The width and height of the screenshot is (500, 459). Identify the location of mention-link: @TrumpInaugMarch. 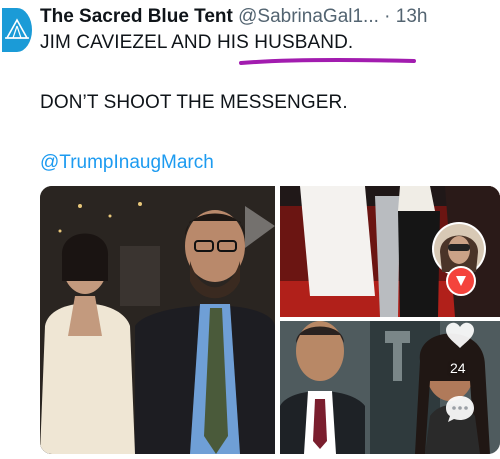
(127, 163).